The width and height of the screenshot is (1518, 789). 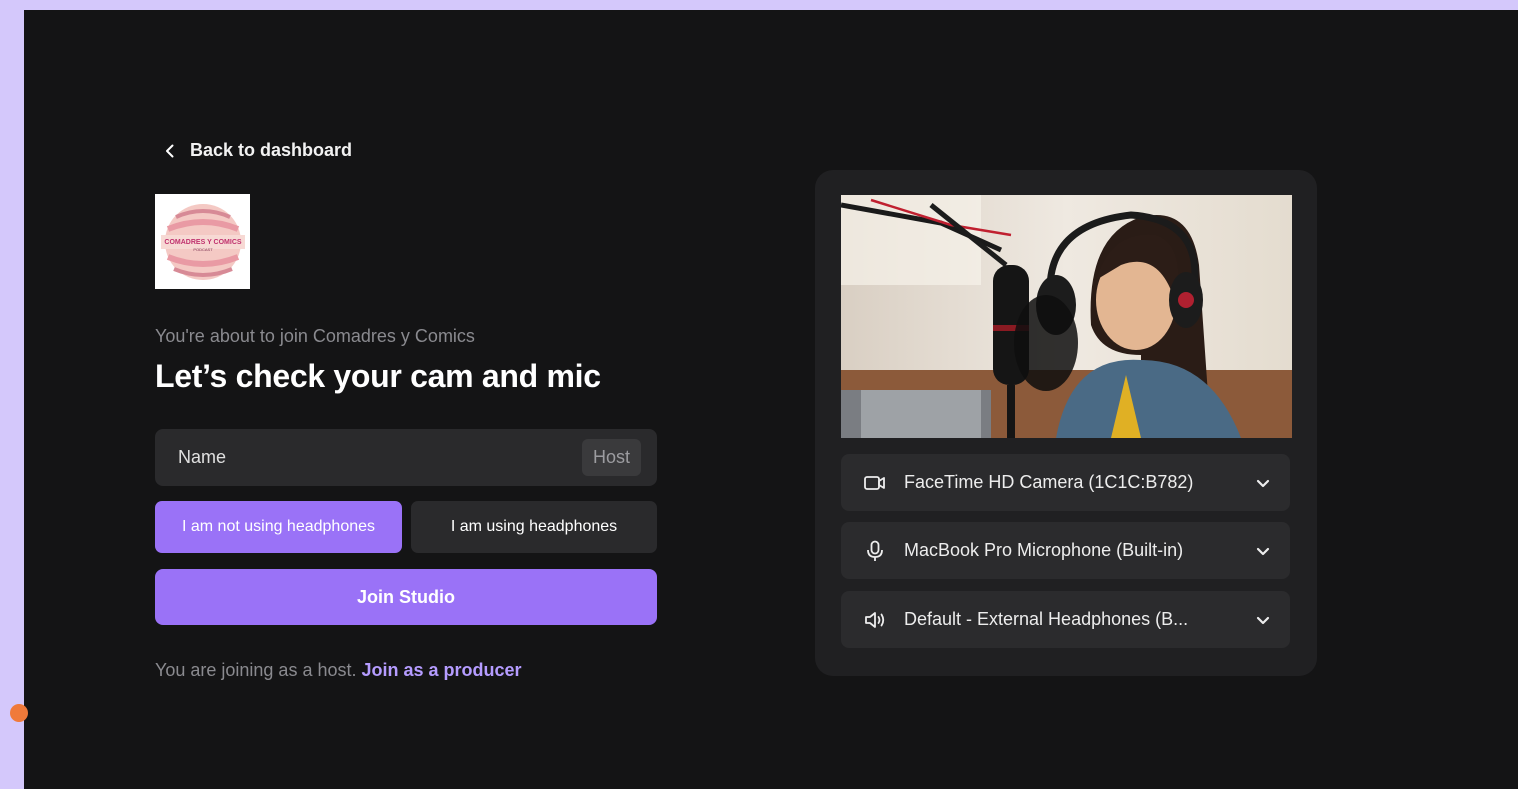 What do you see at coordinates (442, 670) in the screenshot?
I see `join-as-producer-link: Join as a producer` at bounding box center [442, 670].